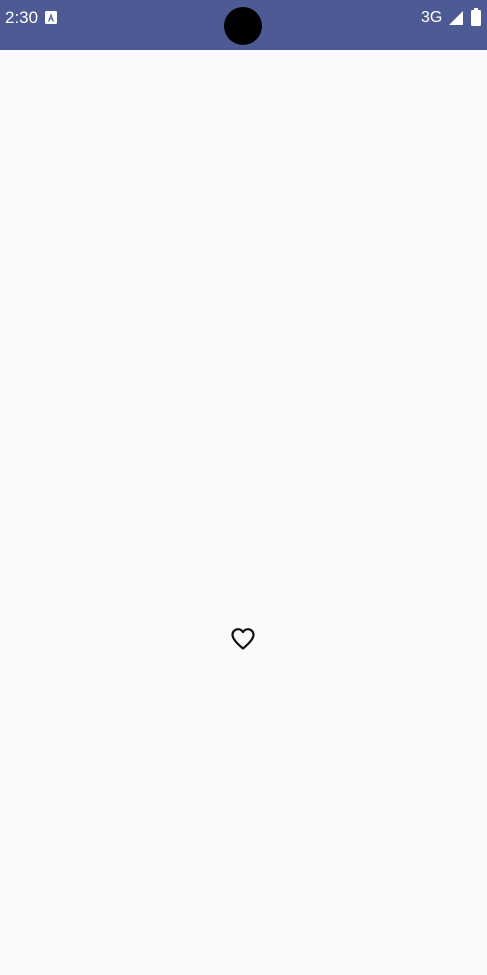  I want to click on network-type: 3G, so click(432, 17).